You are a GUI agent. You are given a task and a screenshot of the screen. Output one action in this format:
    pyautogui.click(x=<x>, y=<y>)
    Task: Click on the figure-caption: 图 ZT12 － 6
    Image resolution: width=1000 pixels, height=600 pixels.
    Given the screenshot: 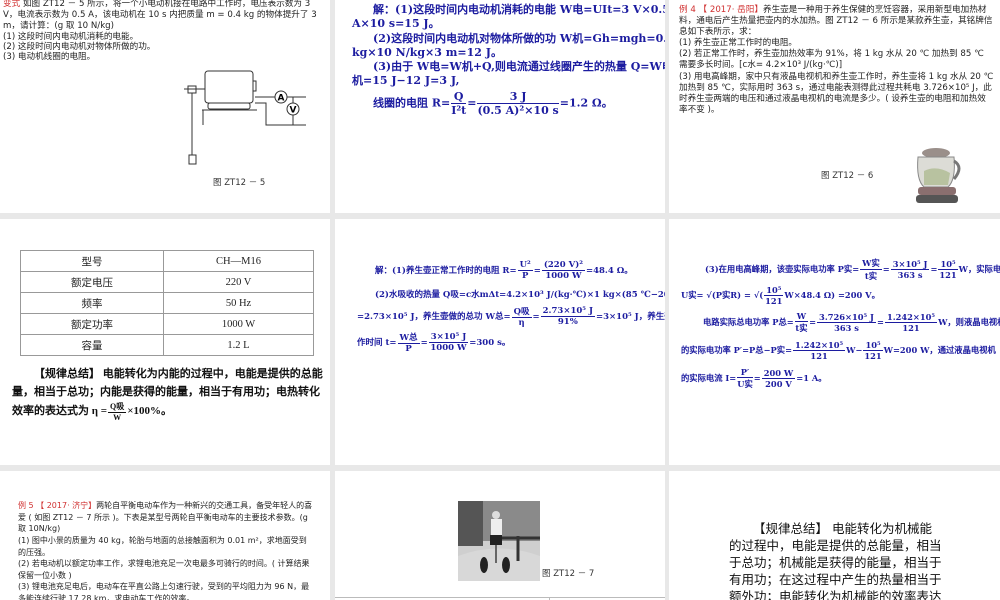 What is the action you would take?
    pyautogui.click(x=847, y=176)
    